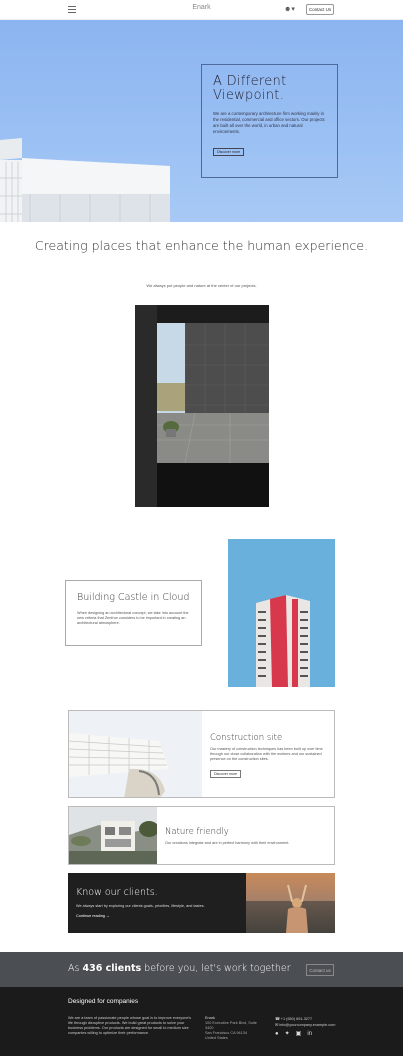 This screenshot has width=403, height=1056. I want to click on construction-image, so click(135, 754).